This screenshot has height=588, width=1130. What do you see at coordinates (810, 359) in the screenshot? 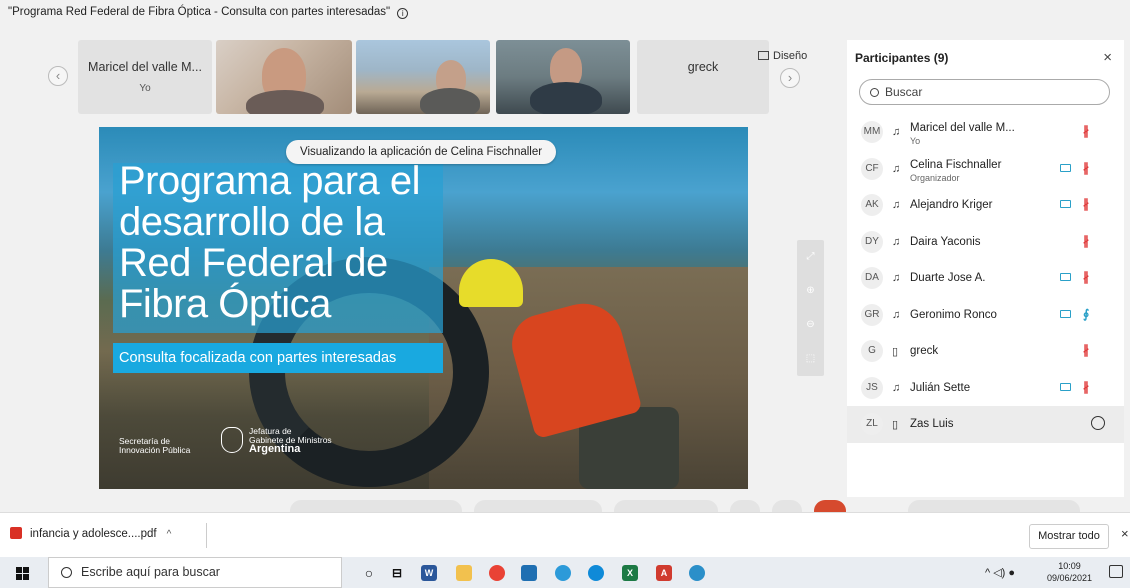
I see `fit-icon: ⬚` at bounding box center [810, 359].